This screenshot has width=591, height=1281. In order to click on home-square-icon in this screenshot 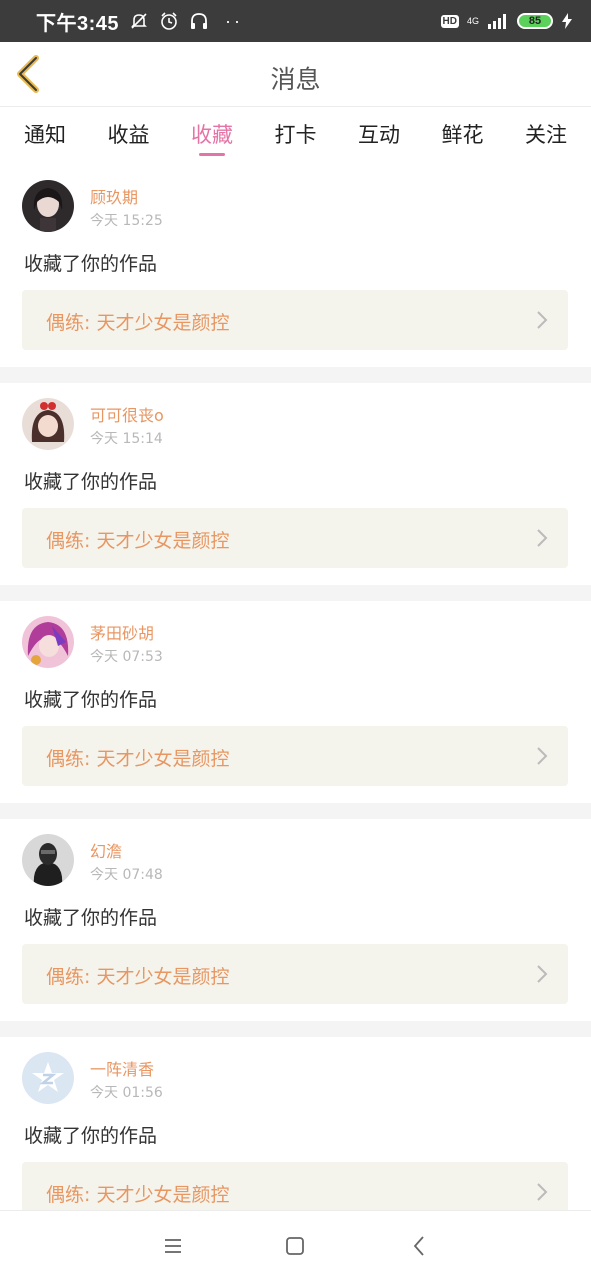, I will do `click(295, 1246)`.